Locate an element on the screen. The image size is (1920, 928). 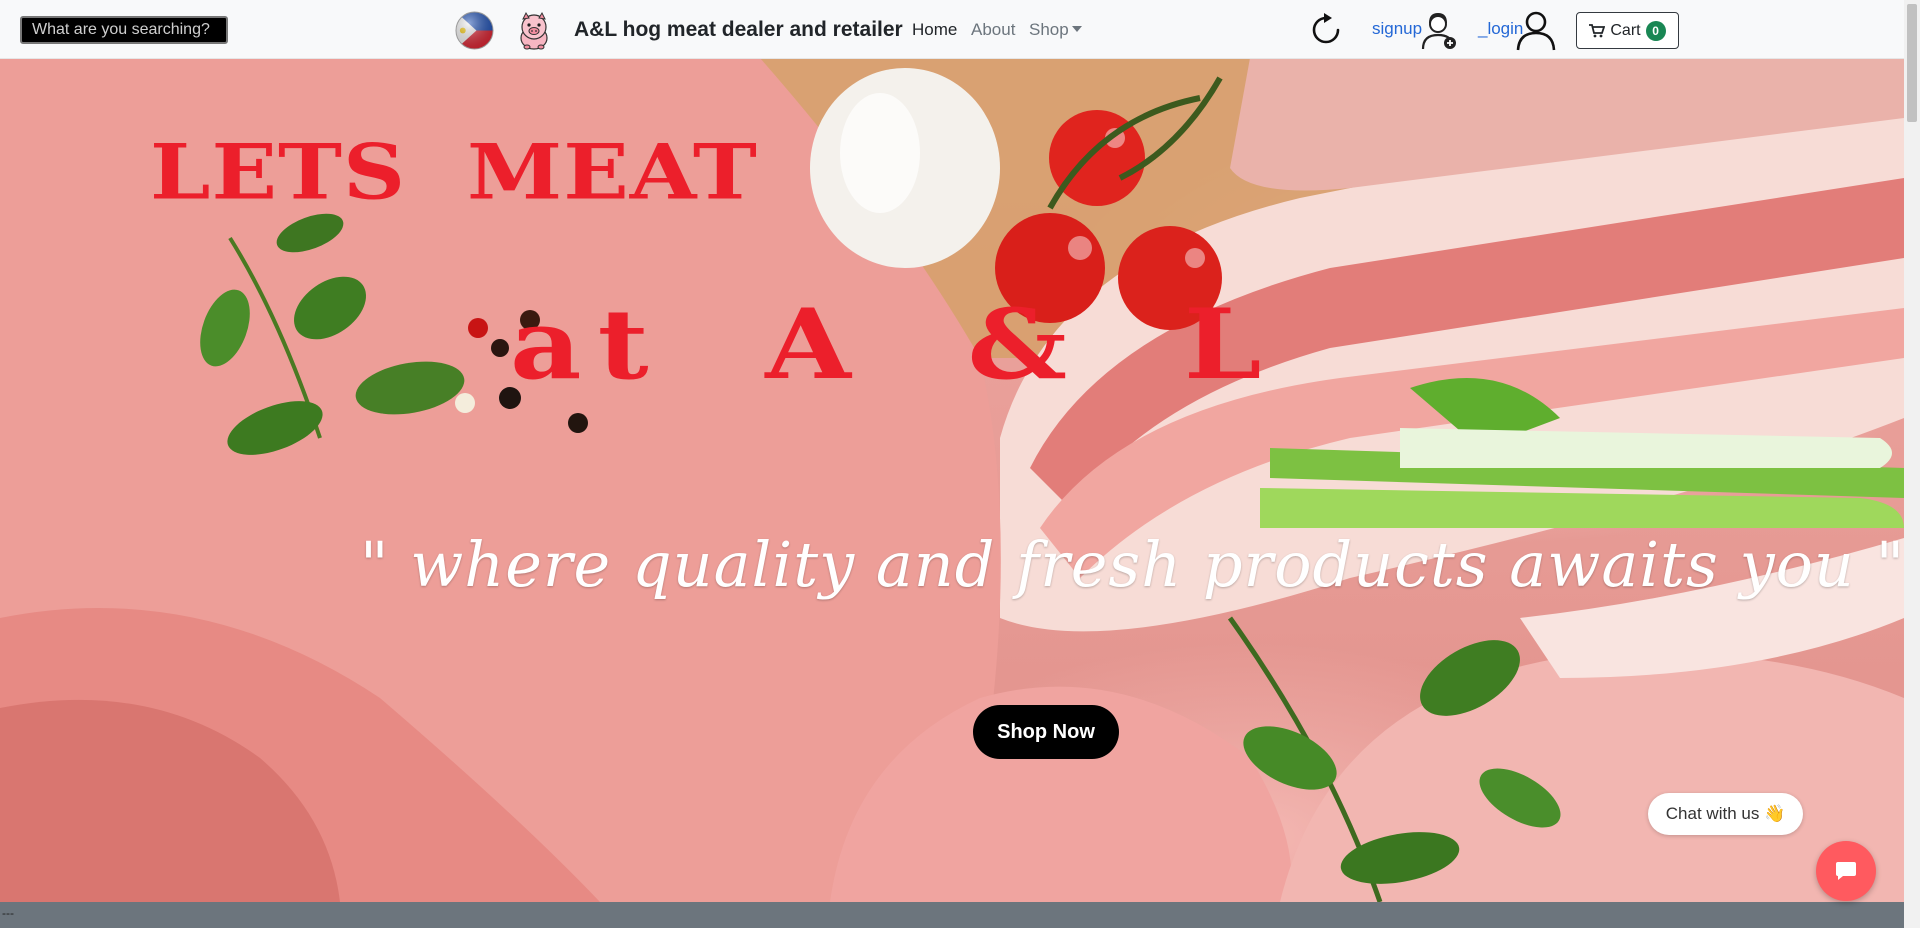
chevron-down-icon is located at coordinates (1076, 29).